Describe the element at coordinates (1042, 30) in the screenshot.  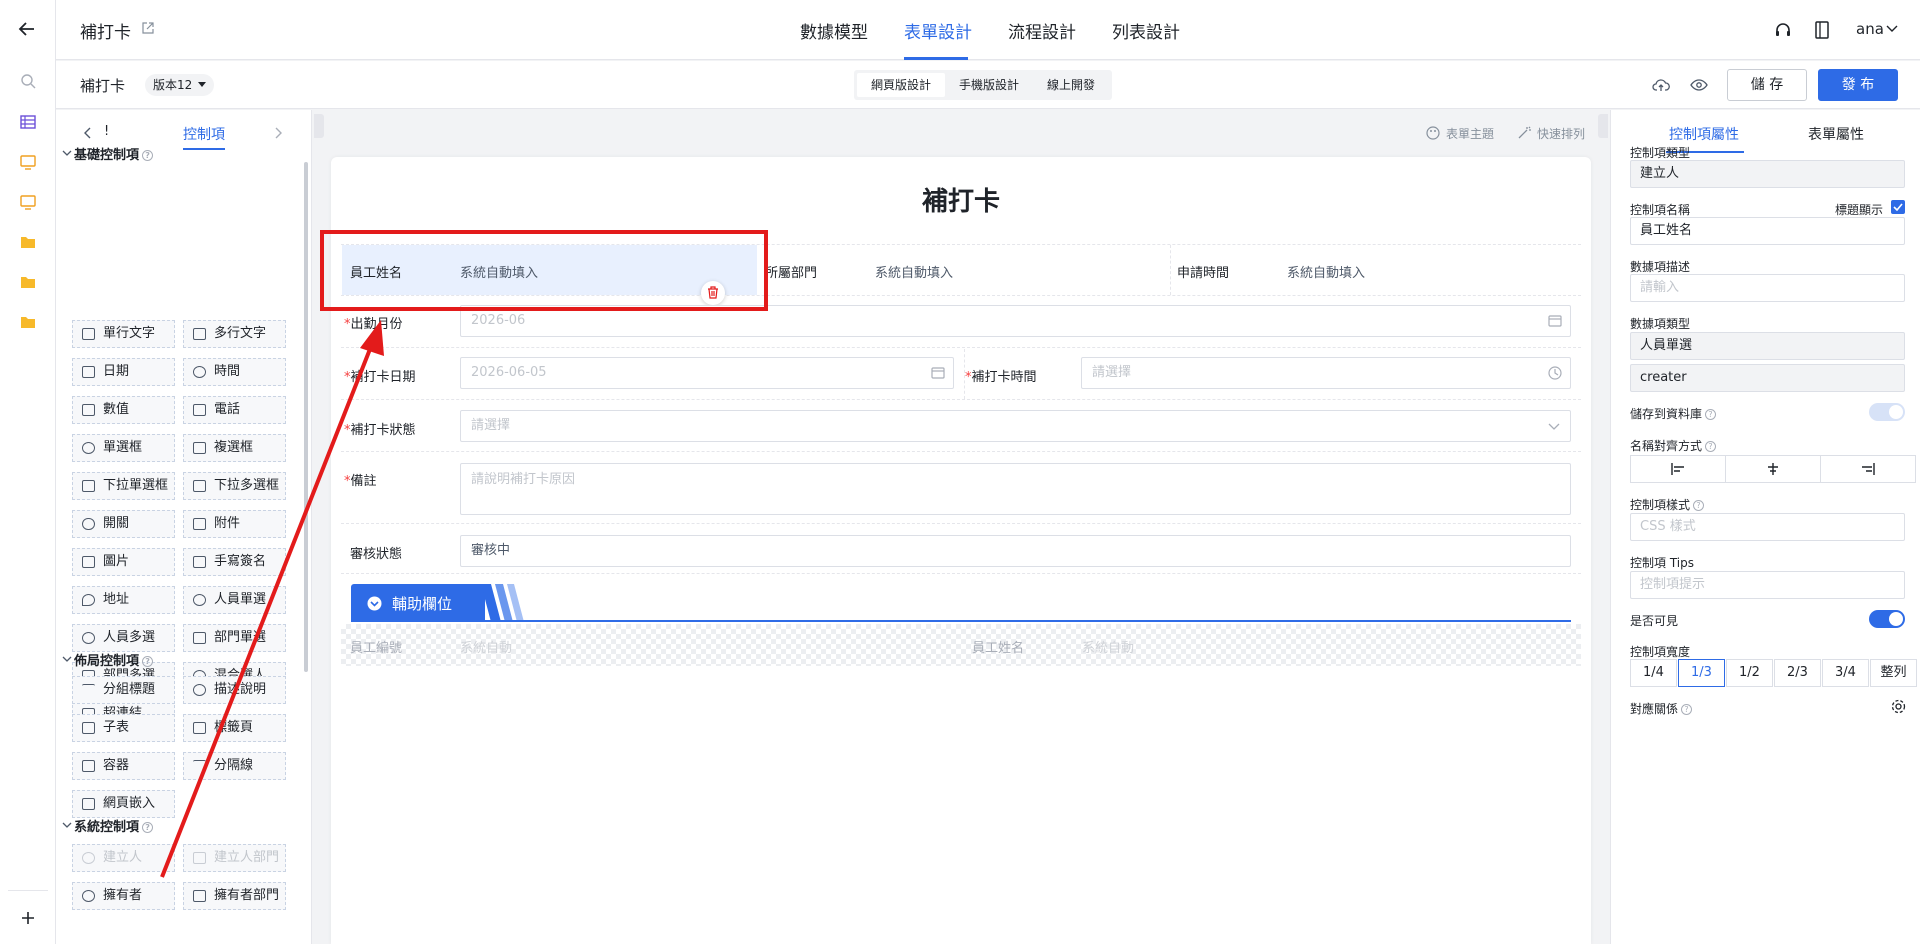
I see `tab-flow-design: 流程設計` at that location.